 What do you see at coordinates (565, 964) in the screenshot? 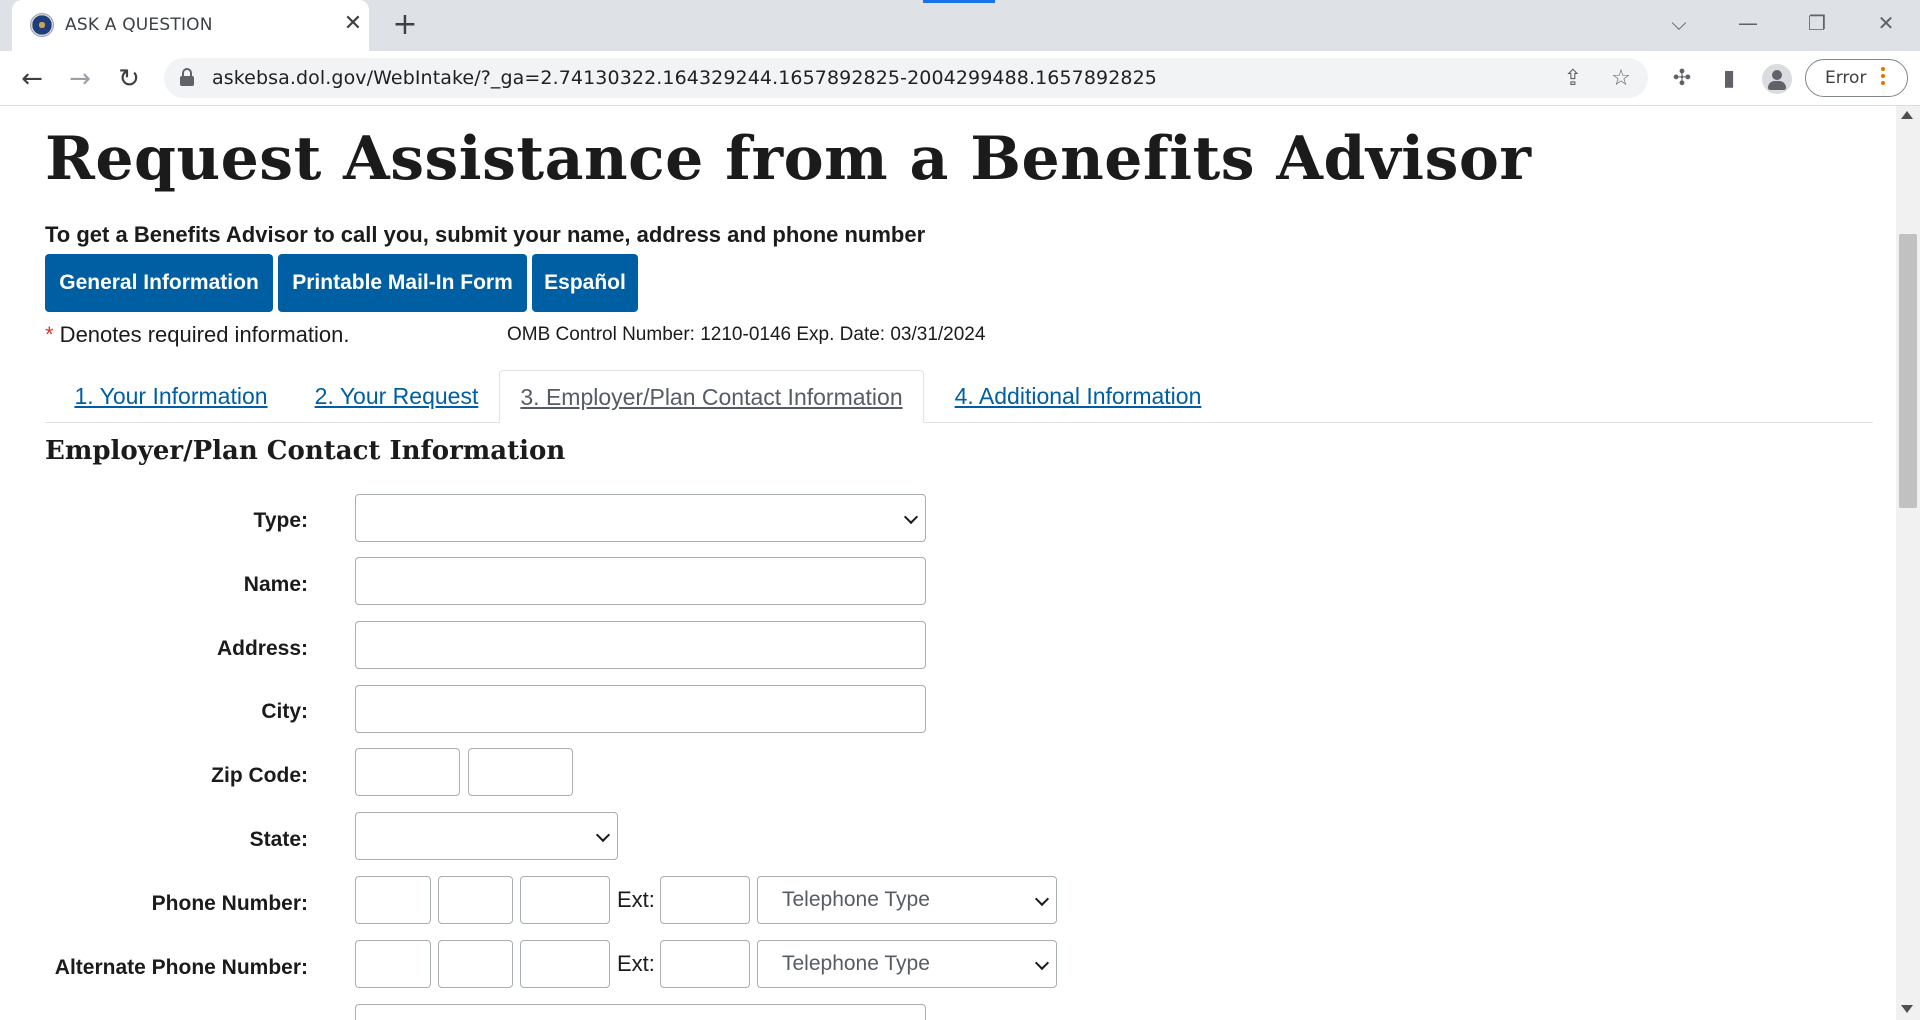
I see `alt-phone-line-input` at bounding box center [565, 964].